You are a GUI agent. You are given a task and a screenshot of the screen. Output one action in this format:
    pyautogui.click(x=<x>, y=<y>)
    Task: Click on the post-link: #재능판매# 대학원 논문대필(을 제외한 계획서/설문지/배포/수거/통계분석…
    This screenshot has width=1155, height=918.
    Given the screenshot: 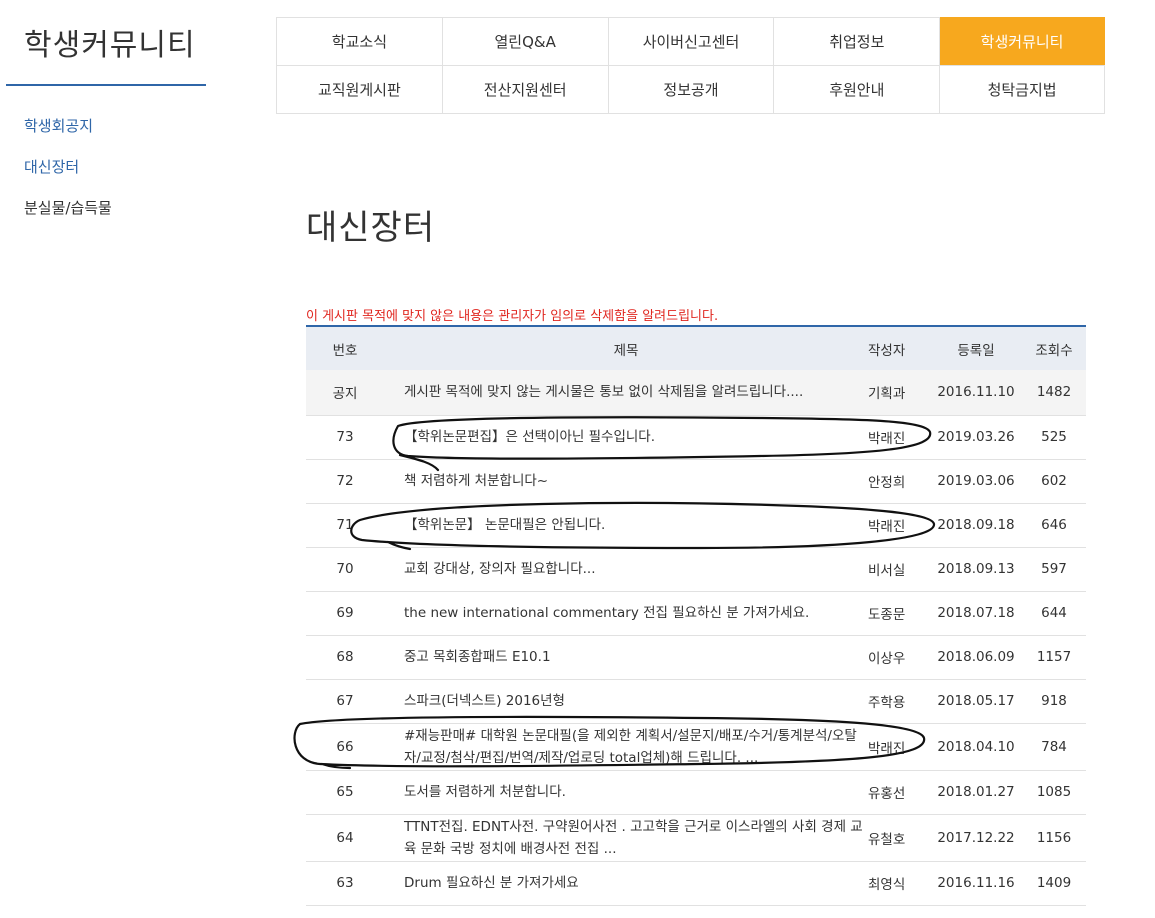 What is the action you would take?
    pyautogui.click(x=630, y=747)
    